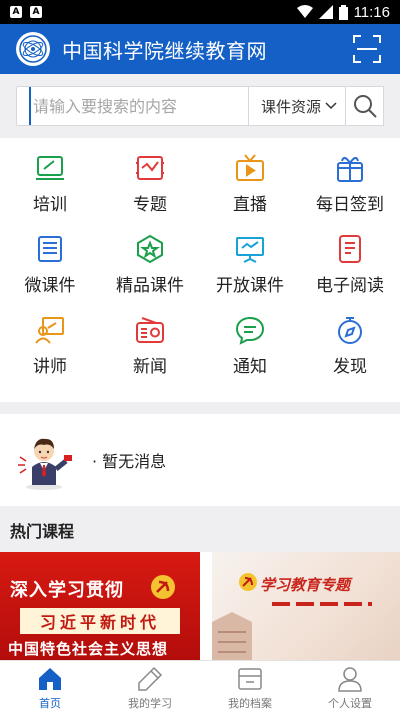  I want to click on course-card-1-line1: 深入学习贯彻, so click(67, 590).